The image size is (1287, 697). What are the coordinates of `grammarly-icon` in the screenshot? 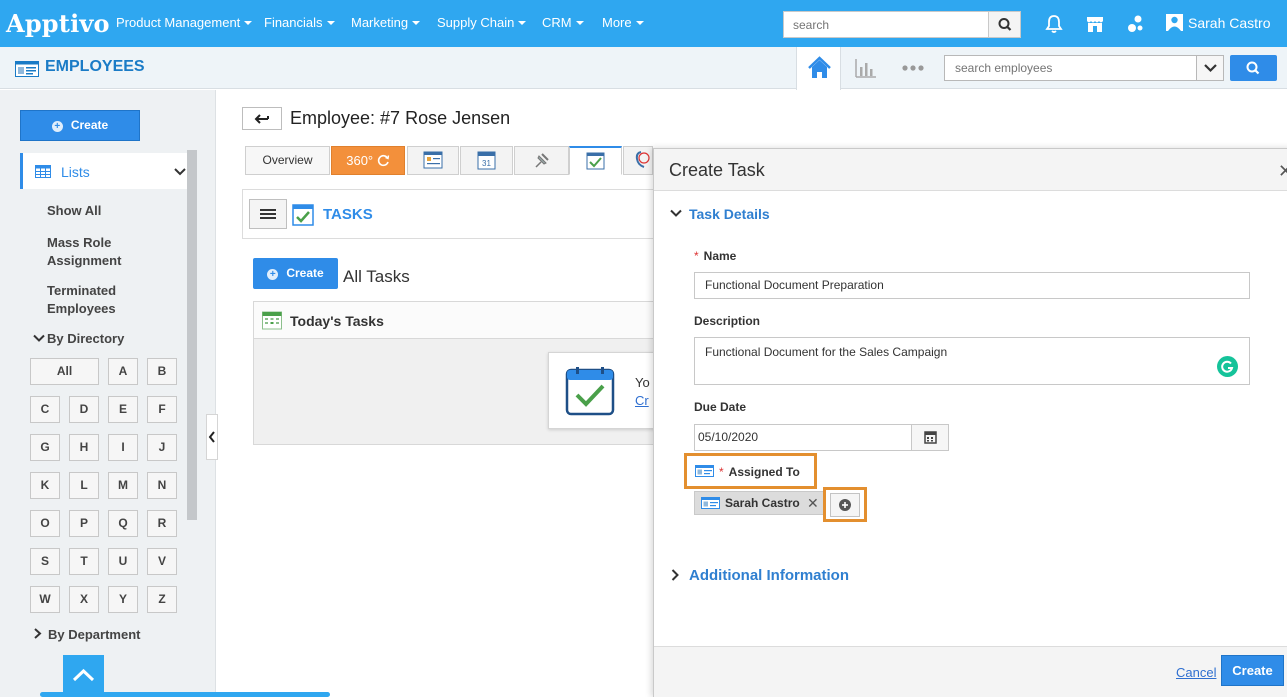 It's located at (1227, 366).